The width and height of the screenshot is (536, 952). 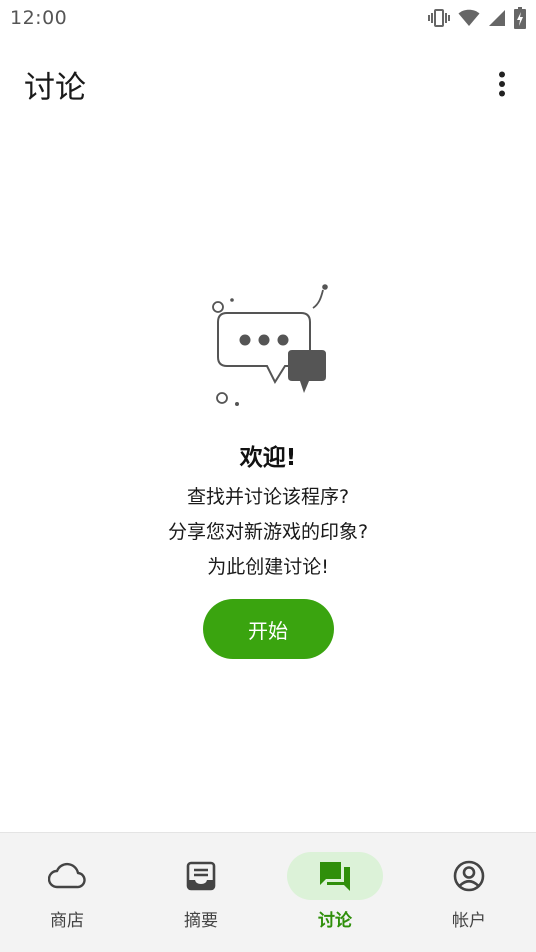 I want to click on welcome-line: 查找并讨论该程序?, so click(x=268, y=497).